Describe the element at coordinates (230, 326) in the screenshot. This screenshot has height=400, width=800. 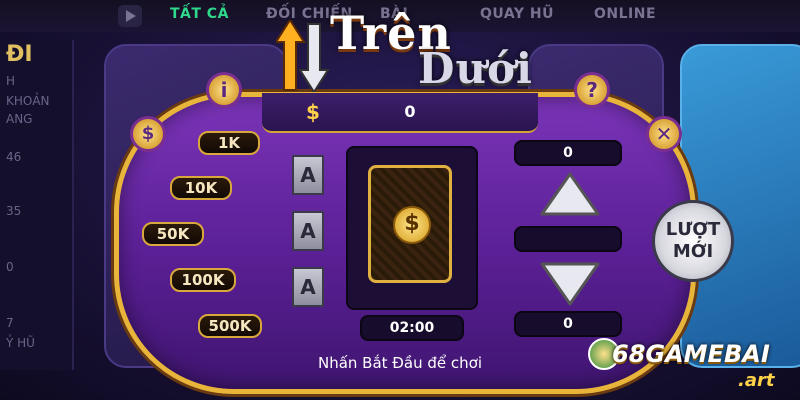
I see `chip-500k: 500K` at that location.